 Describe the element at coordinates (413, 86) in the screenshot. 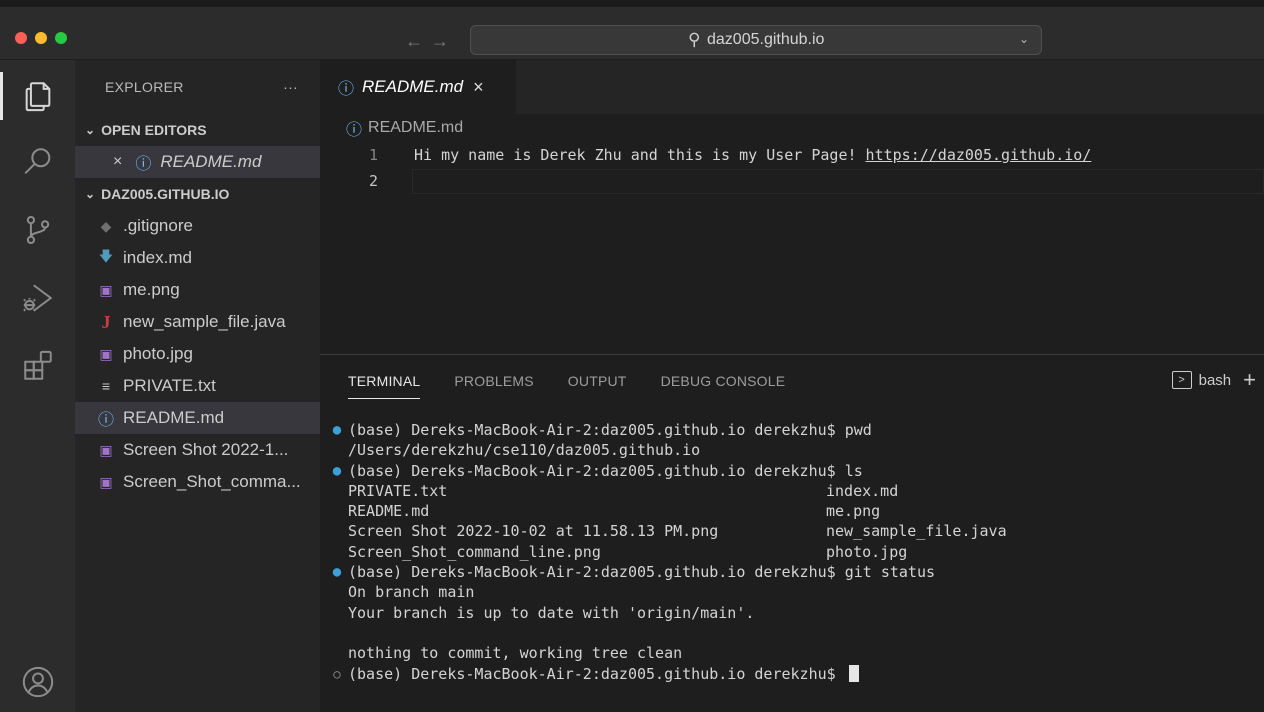

I see `tab-title: README.md` at that location.